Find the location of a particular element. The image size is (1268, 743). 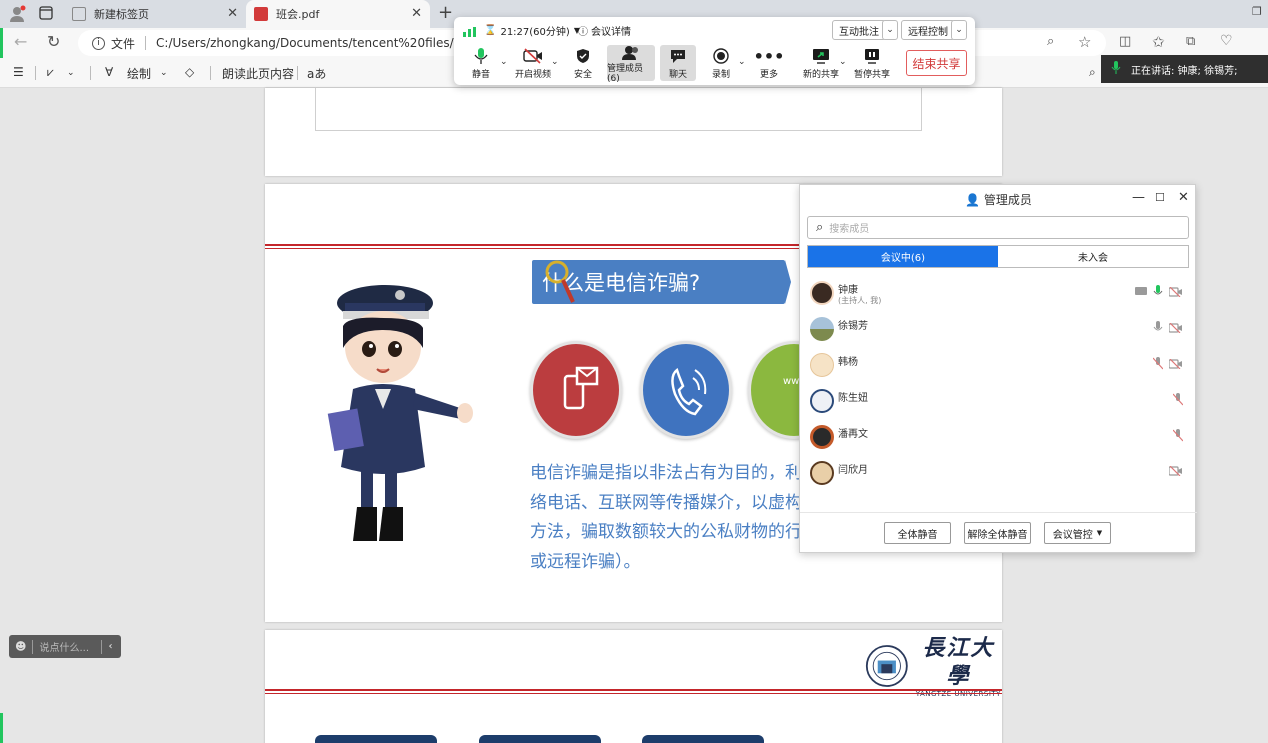

share-border-left-bottom is located at coordinates (1, 728).